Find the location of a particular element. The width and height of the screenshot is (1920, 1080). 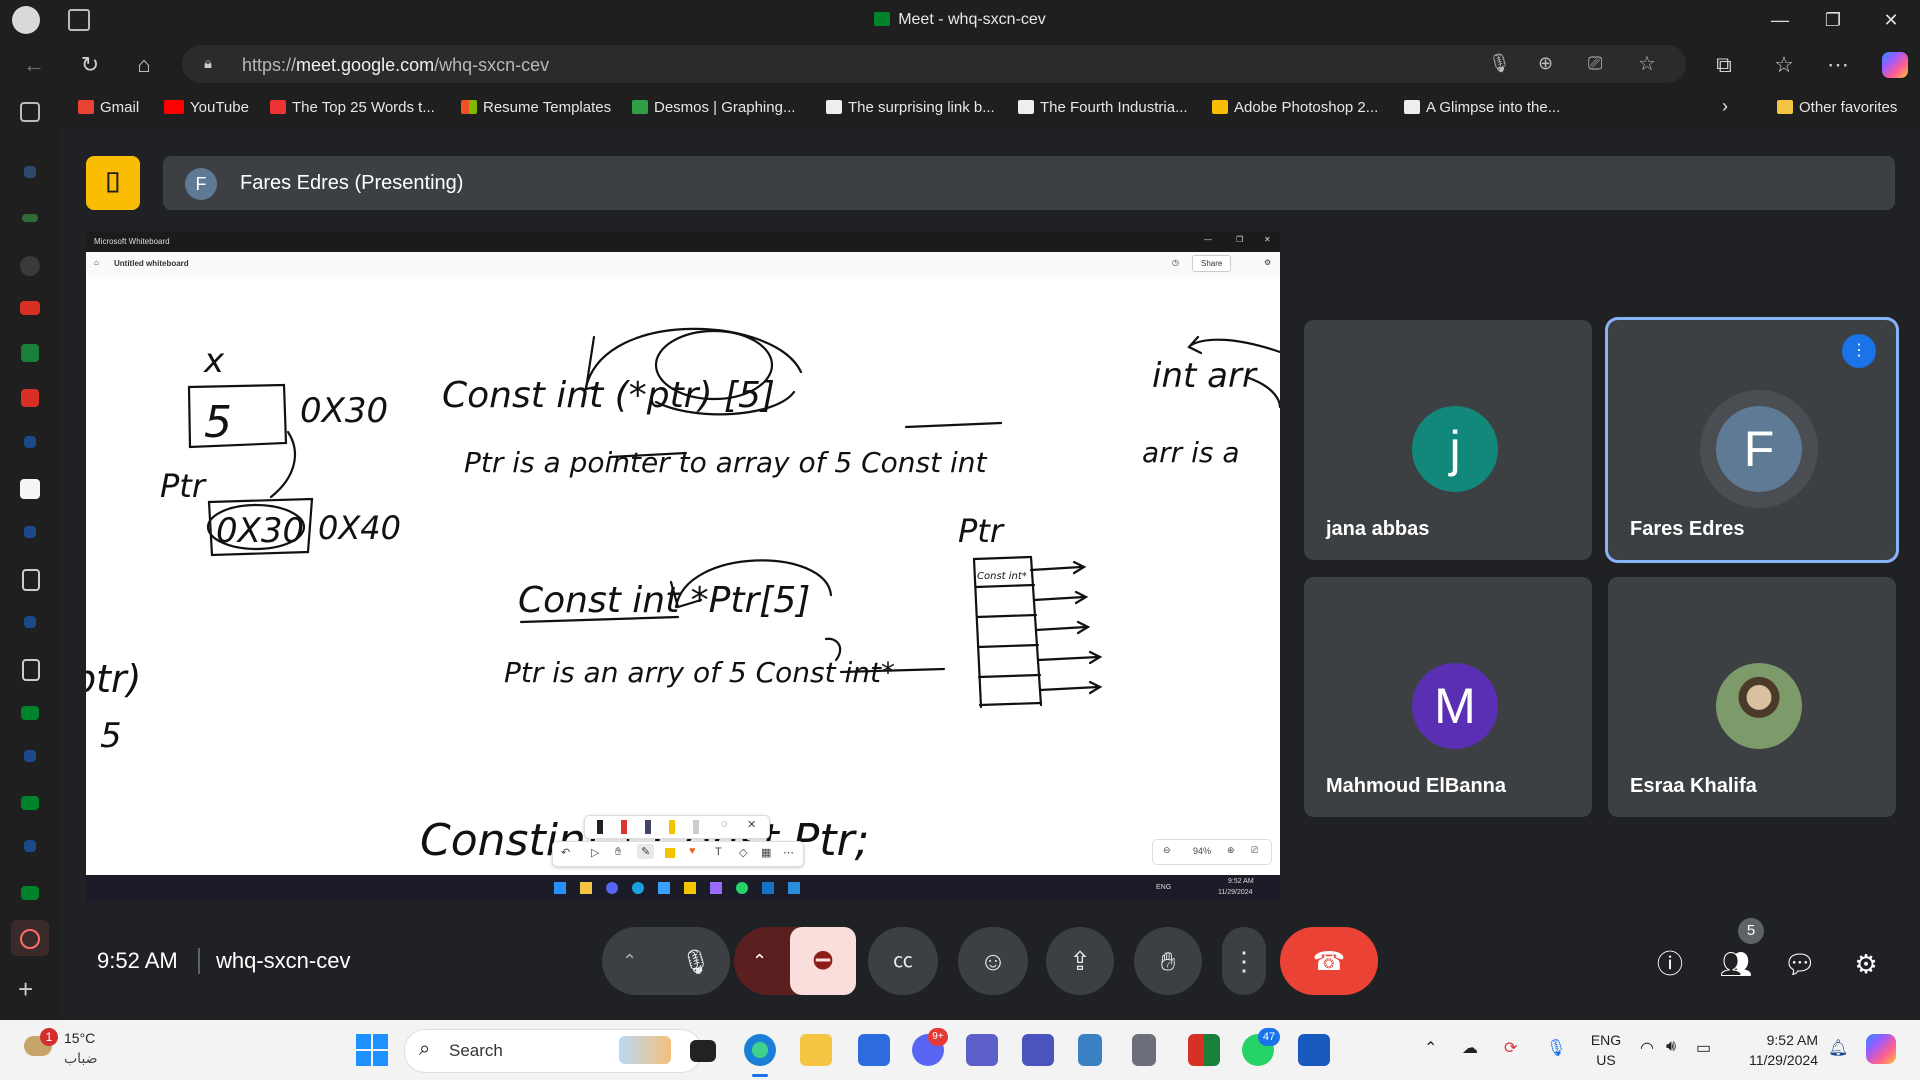

start-button is located at coordinates (372, 1050).